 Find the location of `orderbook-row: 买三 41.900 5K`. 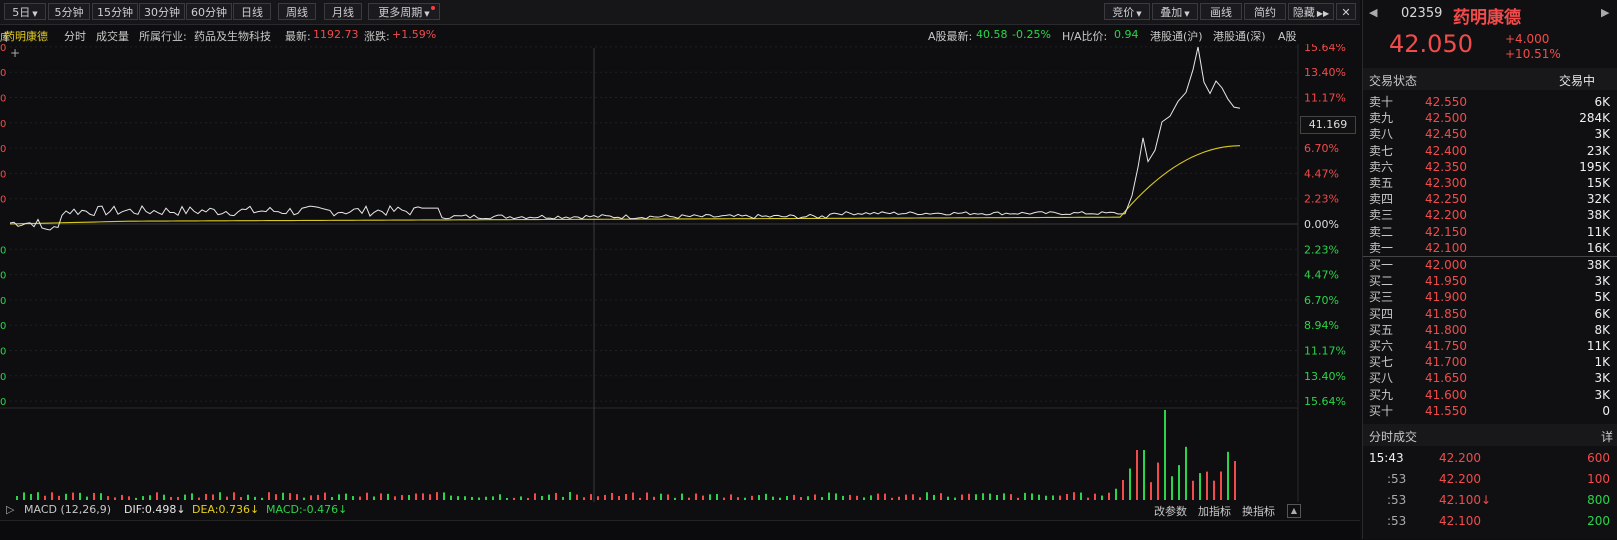

orderbook-row: 买三 41.900 5K is located at coordinates (1490, 297).